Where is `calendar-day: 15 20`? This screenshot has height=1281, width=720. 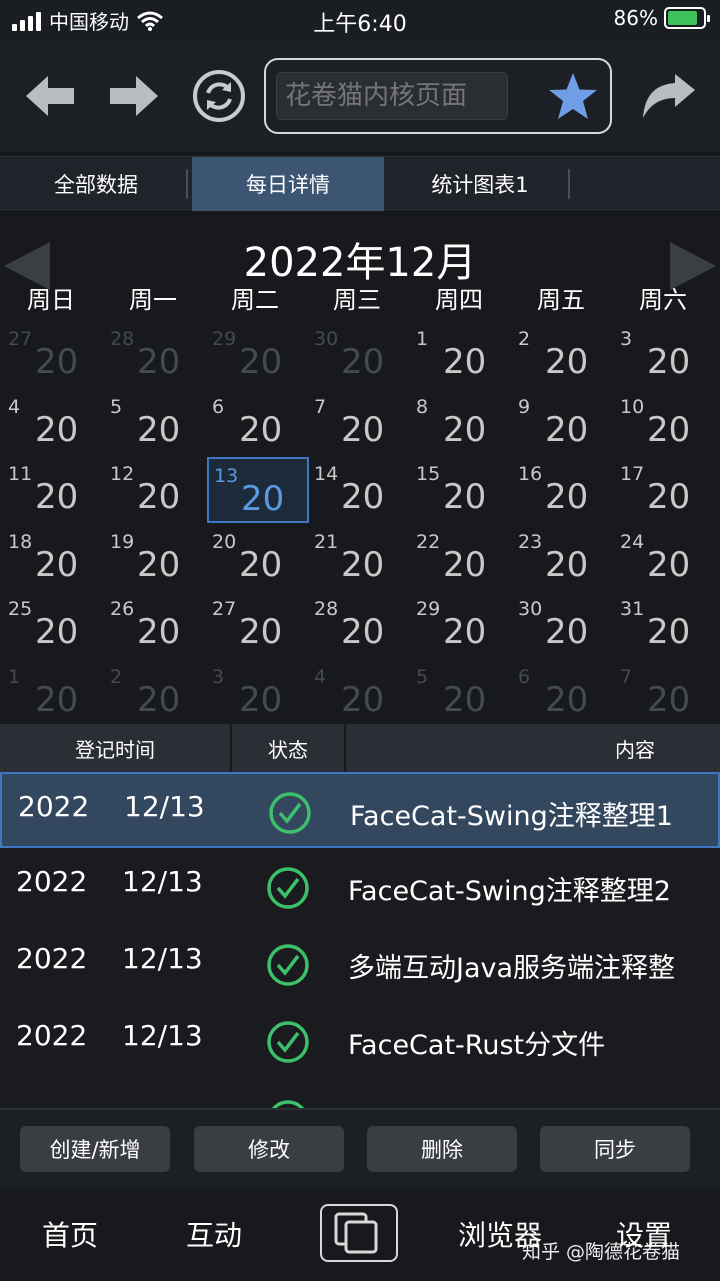 calendar-day: 15 20 is located at coordinates (462, 490).